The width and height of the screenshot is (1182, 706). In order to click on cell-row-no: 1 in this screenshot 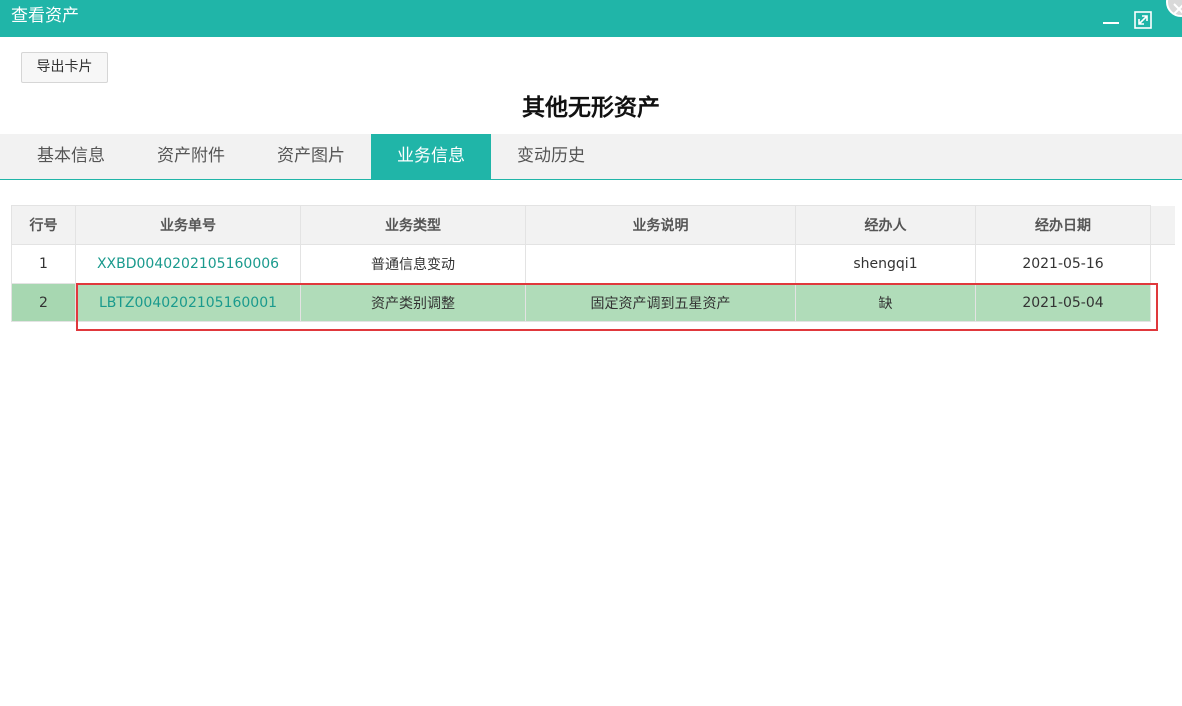, I will do `click(43, 264)`.